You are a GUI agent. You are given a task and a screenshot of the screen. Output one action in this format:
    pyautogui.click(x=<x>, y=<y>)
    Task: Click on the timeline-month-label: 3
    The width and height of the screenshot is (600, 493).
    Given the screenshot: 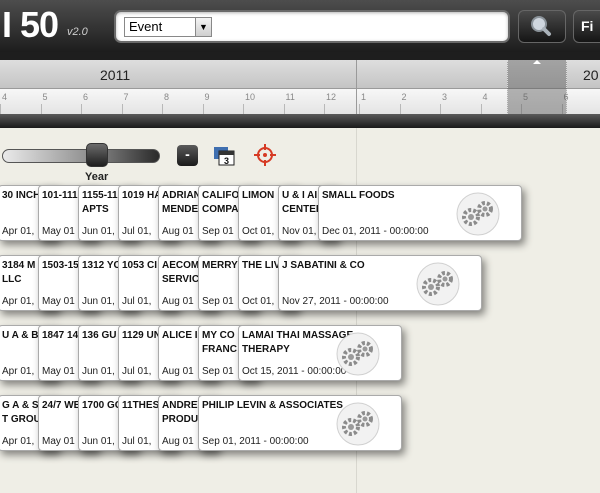 What is the action you would take?
    pyautogui.click(x=445, y=97)
    